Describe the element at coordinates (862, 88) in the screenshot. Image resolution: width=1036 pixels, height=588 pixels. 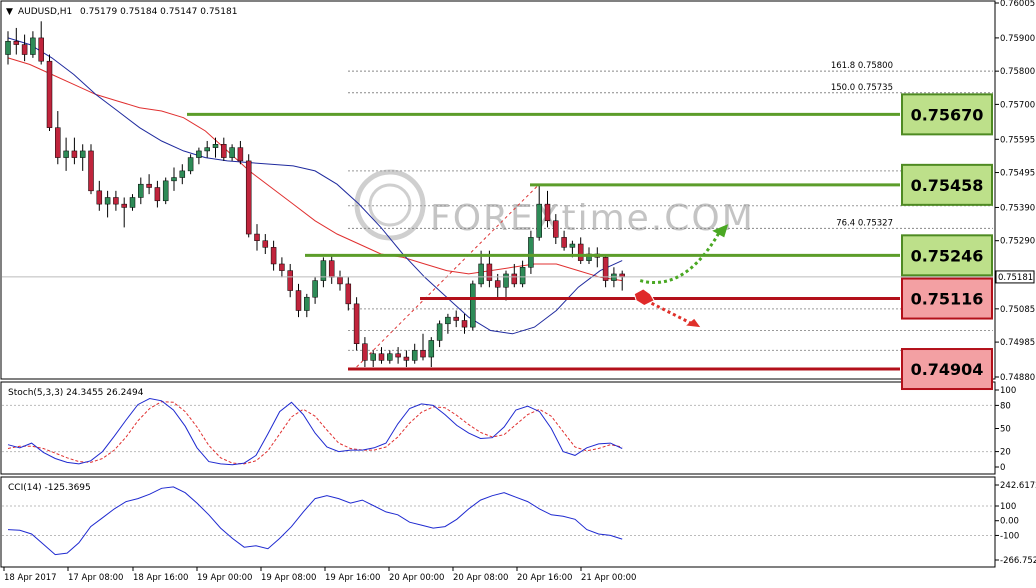
I see `fib-label: 150.0 0.75735` at that location.